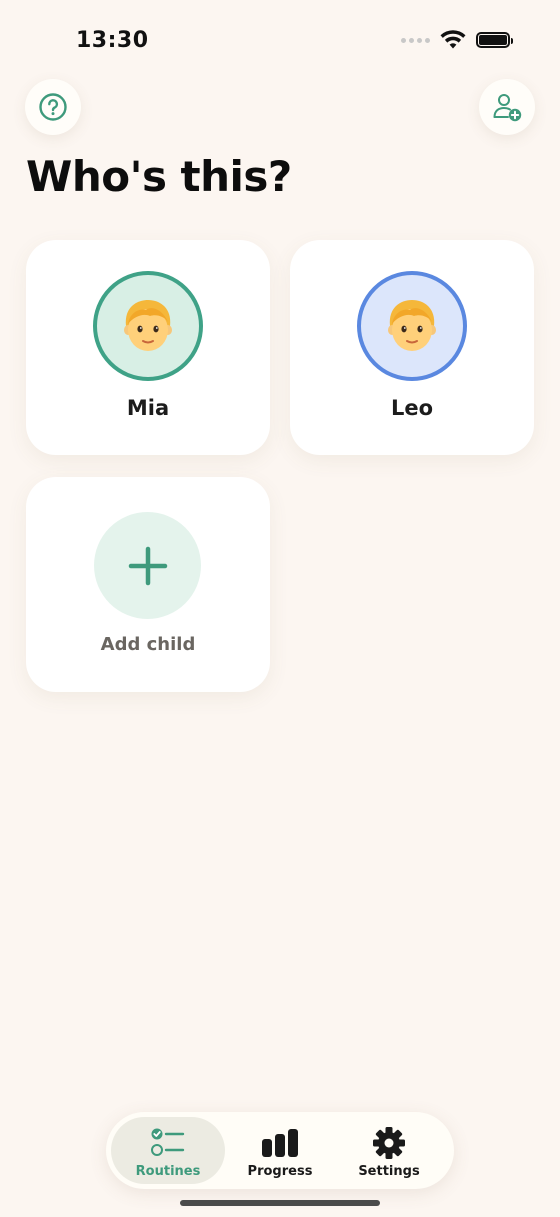 This screenshot has height=1217, width=560. Describe the element at coordinates (280, 40) in the screenshot. I see `status-bar: 13:30` at that location.